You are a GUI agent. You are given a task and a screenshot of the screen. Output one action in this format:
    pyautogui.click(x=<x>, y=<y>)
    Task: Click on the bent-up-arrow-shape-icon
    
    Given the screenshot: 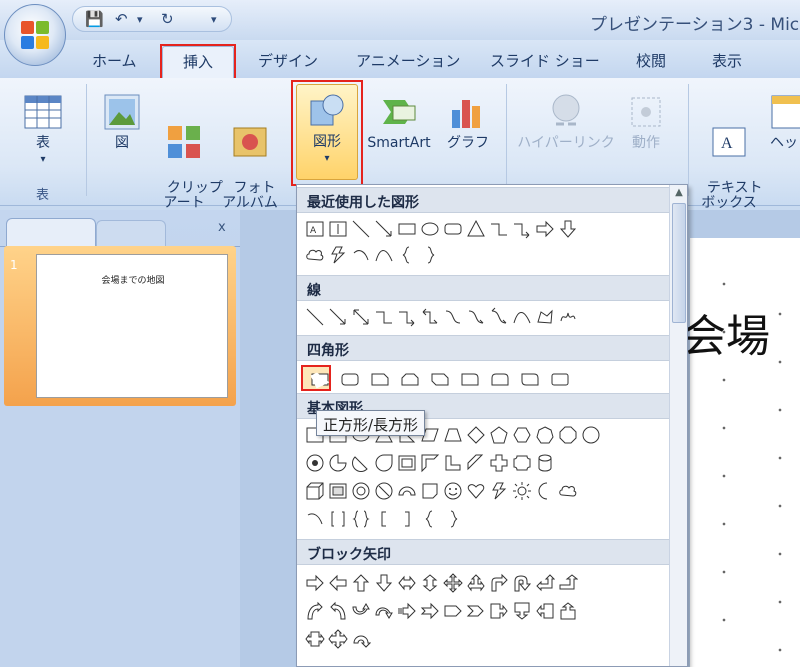 What is the action you would take?
    pyautogui.click(x=567, y=582)
    